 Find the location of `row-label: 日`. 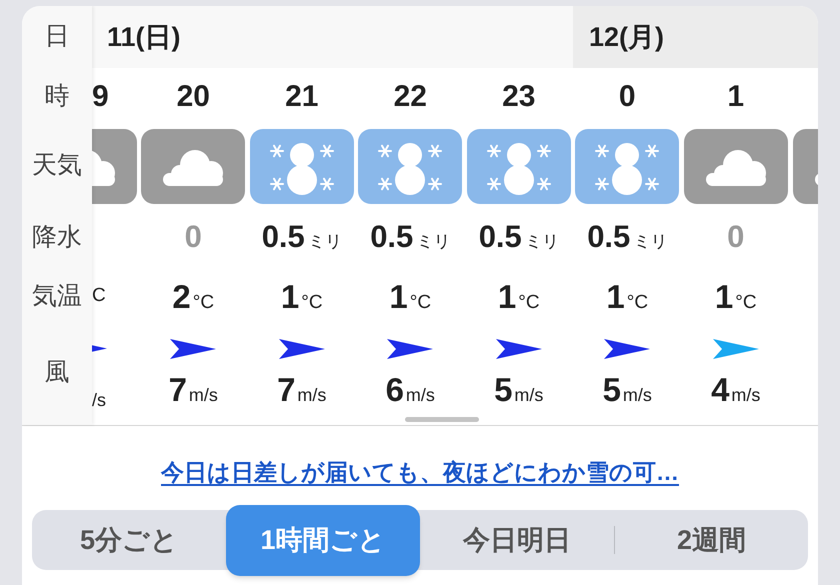

row-label: 日 is located at coordinates (57, 36).